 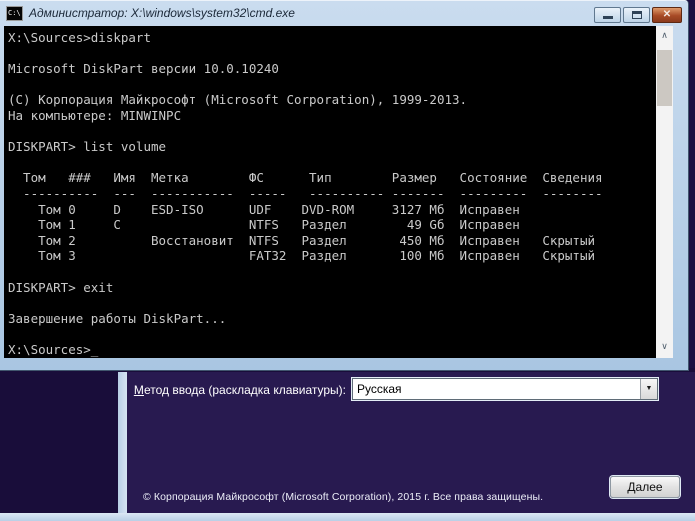 I want to click on keyboard-layout-label: Метод ввода (раскладка клавиатуры):, so click(x=232, y=390).